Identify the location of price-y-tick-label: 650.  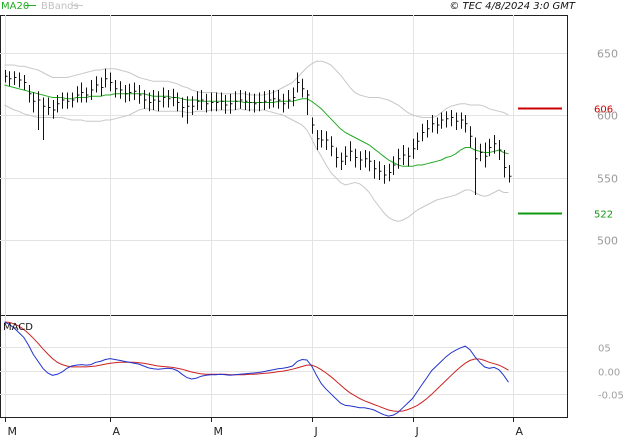
(607, 54).